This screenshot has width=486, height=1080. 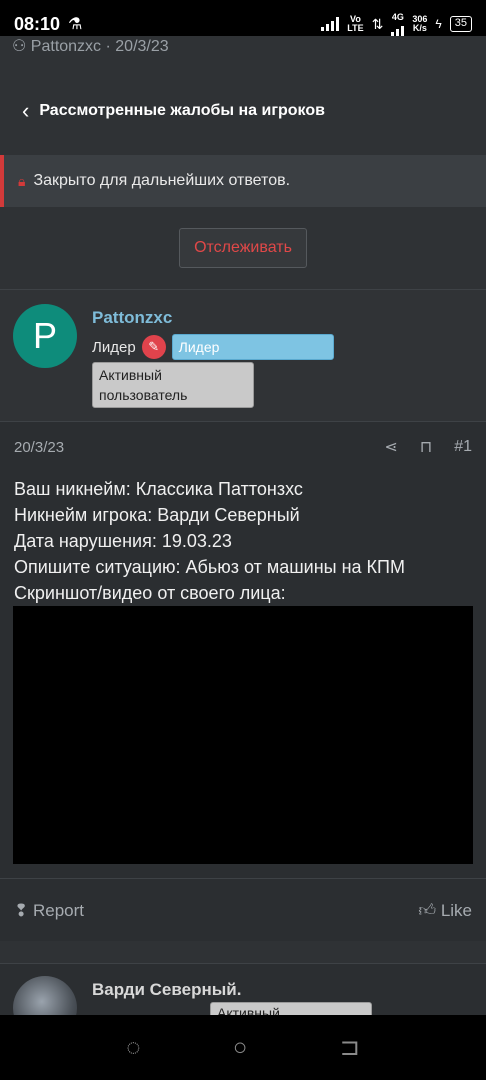 I want to click on recents-icon: ◌, so click(x=133, y=1048).